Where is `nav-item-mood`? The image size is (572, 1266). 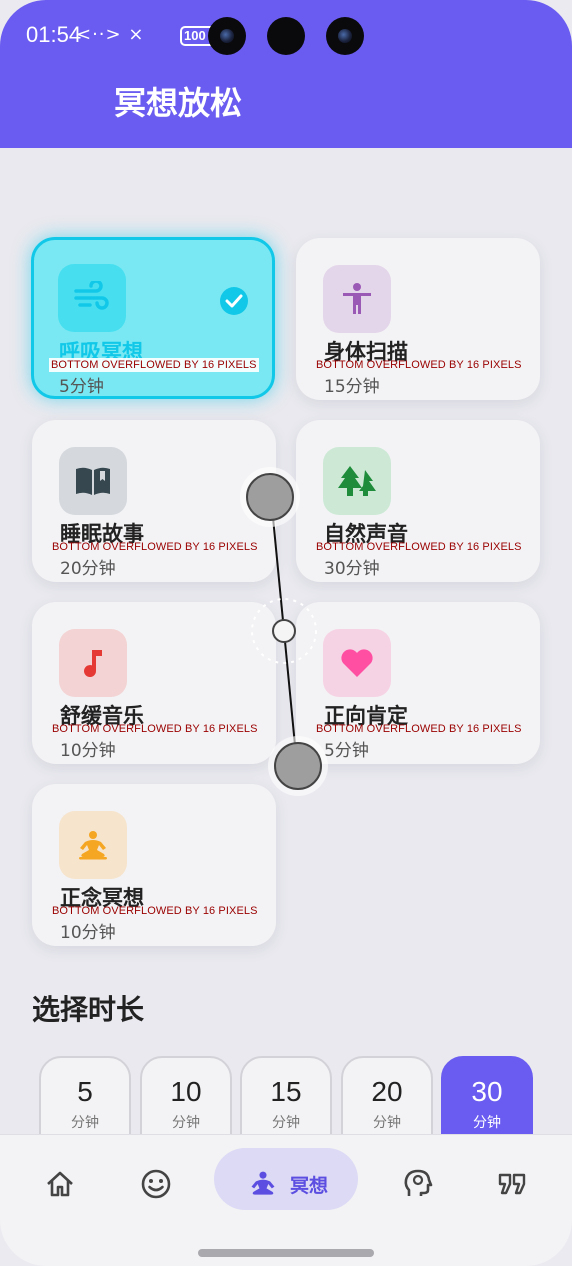 nav-item-mood is located at coordinates (156, 1184).